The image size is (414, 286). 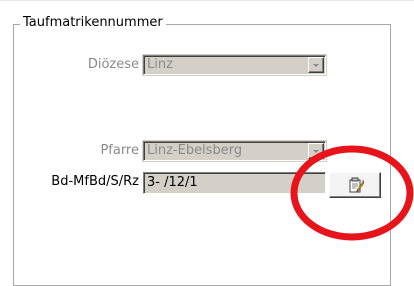 What do you see at coordinates (113, 64) in the screenshot?
I see `dioezese-label: Diözese` at bounding box center [113, 64].